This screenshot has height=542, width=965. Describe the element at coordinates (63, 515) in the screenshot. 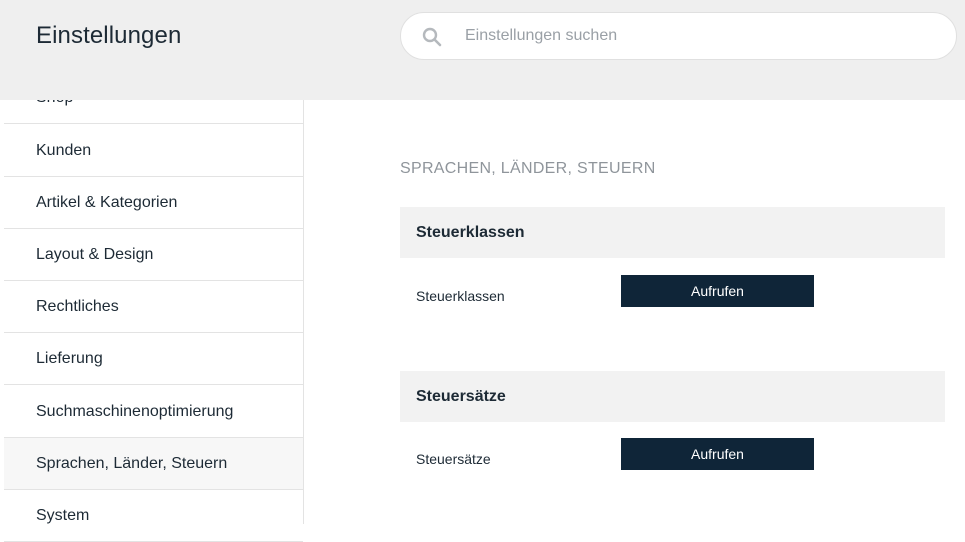

I see `sidebar-item-label: System` at that location.